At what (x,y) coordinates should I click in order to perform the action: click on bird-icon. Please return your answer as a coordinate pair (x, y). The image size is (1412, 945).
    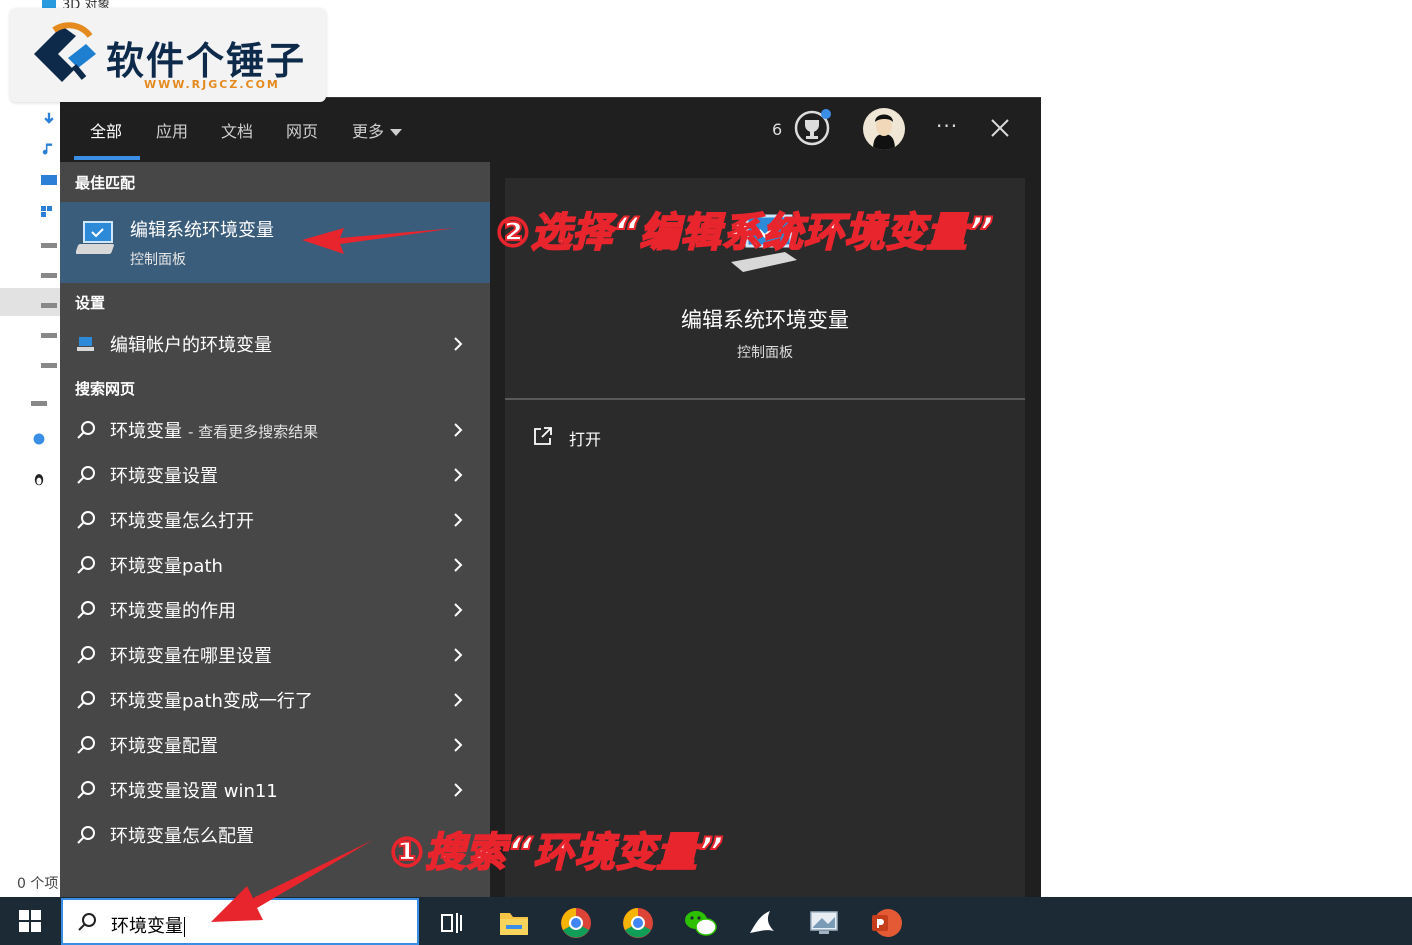
    Looking at the image, I should click on (762, 922).